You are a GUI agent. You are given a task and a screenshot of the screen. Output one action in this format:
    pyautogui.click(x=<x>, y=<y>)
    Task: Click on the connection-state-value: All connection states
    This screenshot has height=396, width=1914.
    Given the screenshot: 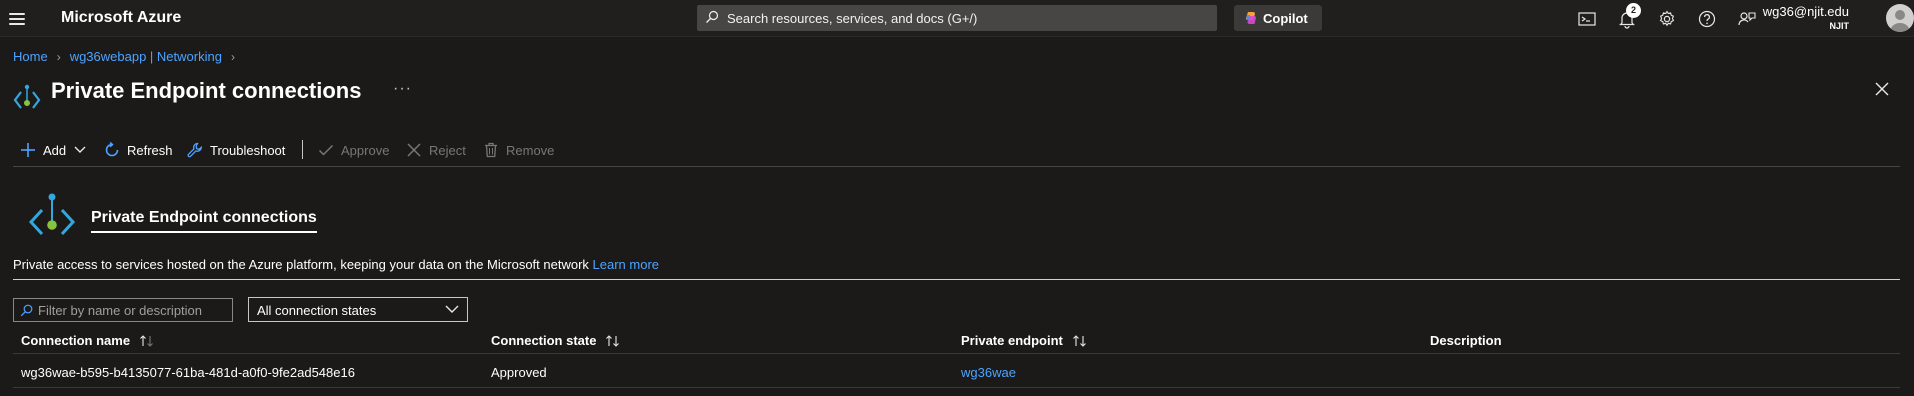 What is the action you would take?
    pyautogui.click(x=317, y=310)
    